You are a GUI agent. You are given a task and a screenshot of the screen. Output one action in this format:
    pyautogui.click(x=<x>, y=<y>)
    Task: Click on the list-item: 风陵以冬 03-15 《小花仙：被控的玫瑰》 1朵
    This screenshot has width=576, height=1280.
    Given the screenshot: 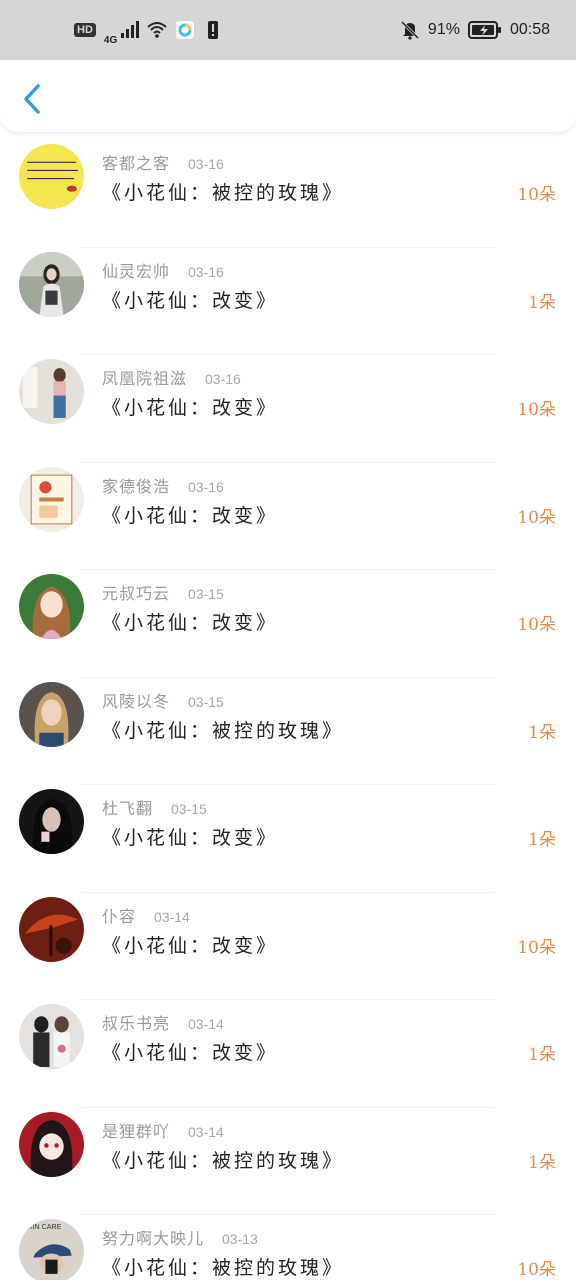 What is the action you would take?
    pyautogui.click(x=288, y=732)
    